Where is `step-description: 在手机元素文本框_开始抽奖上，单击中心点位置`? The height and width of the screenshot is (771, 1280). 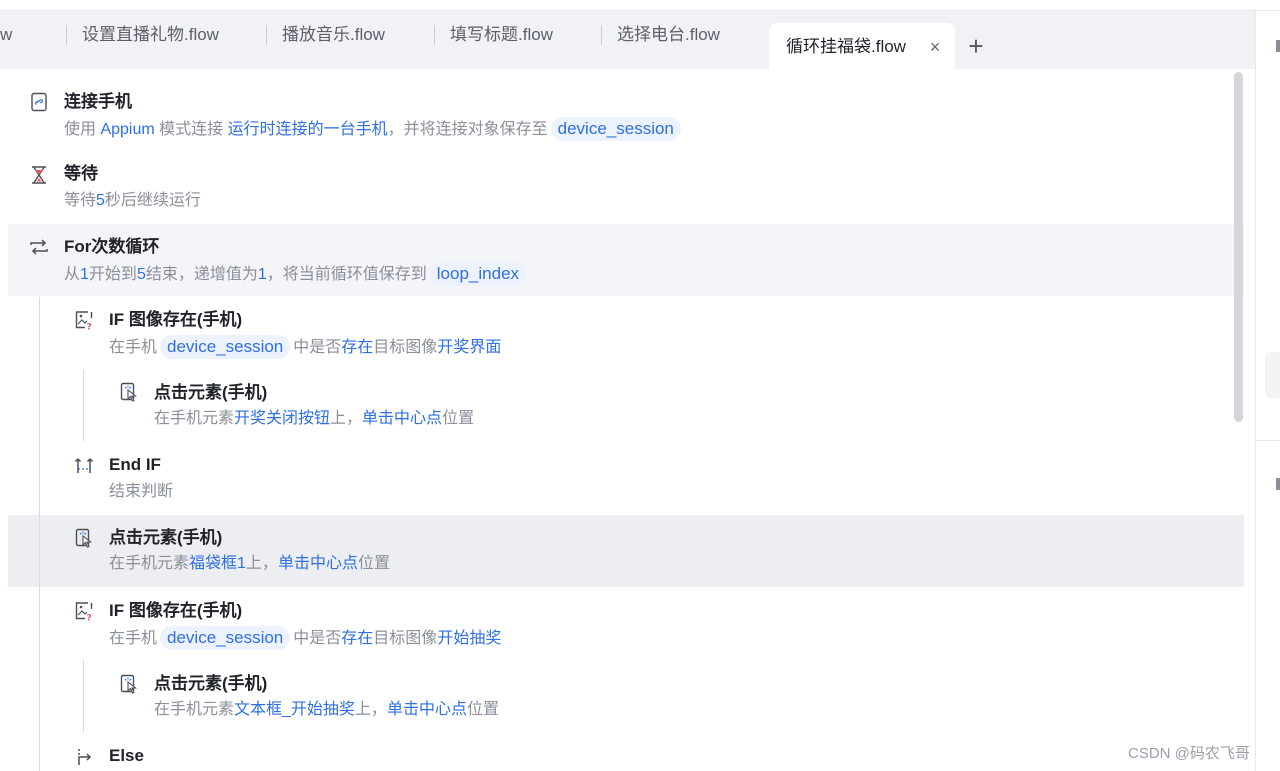 step-description: 在手机元素文本框_开始抽奖上，单击中心点位置 is located at coordinates (326, 710).